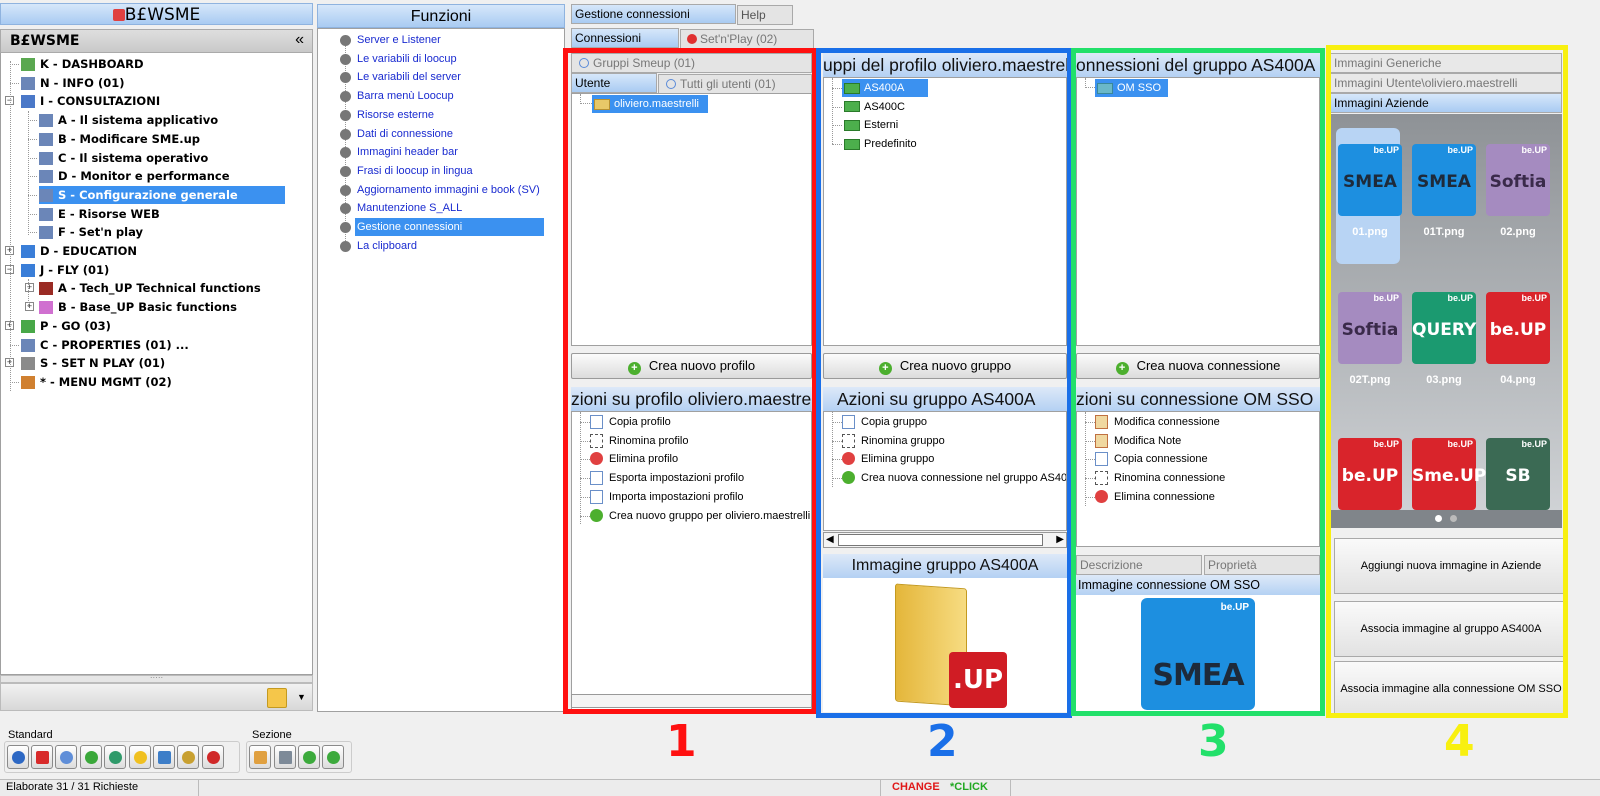 This screenshot has height=796, width=1600. Describe the element at coordinates (109, 213) in the screenshot. I see `tree-item-label: E - Risorse WEB` at that location.